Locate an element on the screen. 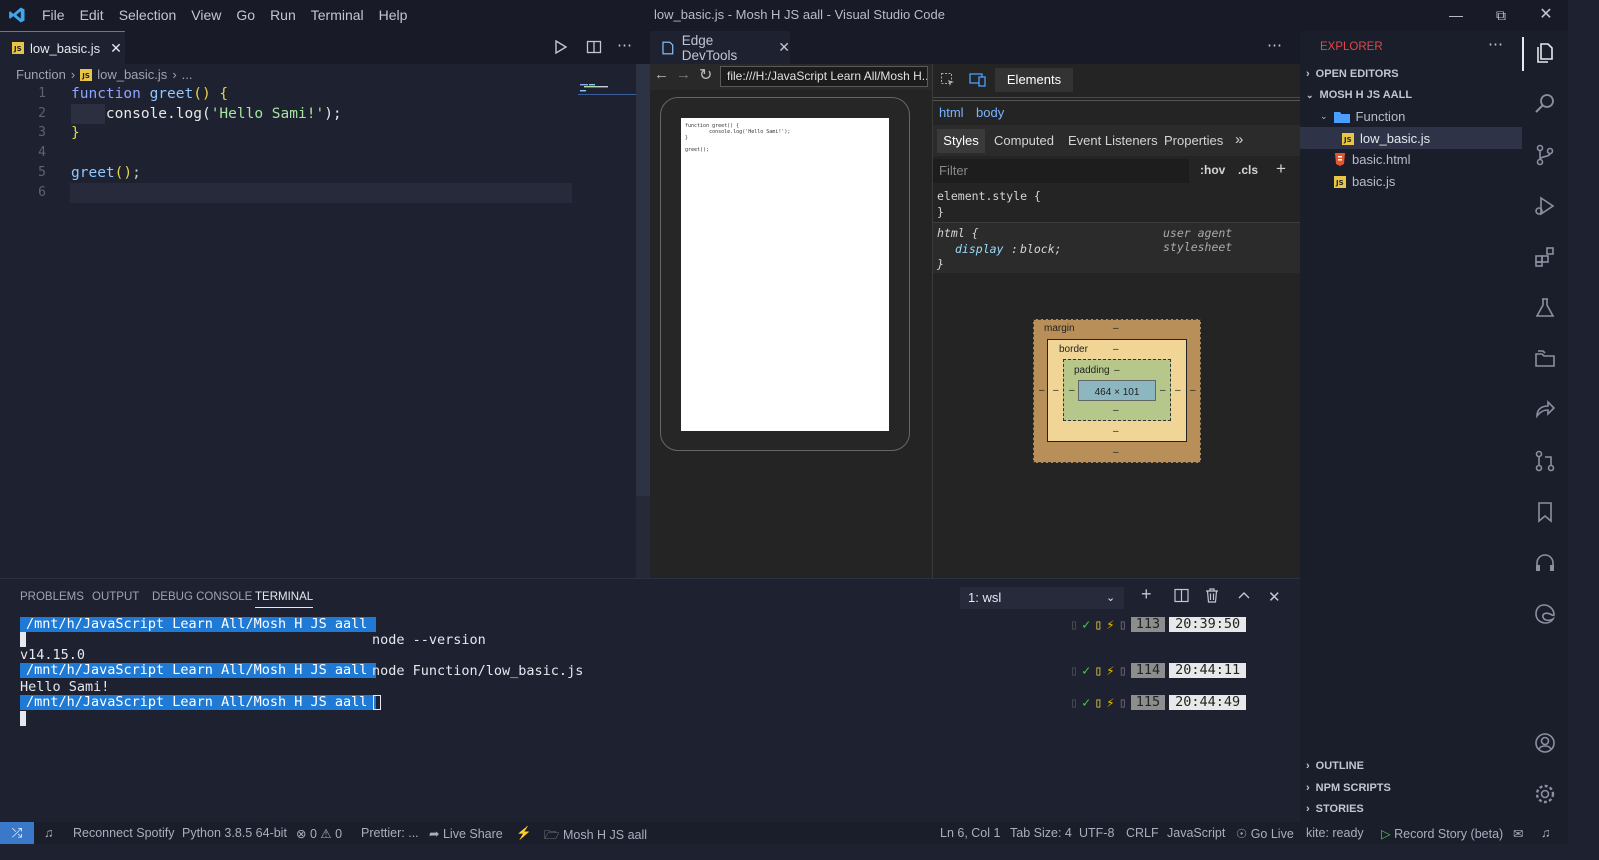  split-editor-icon is located at coordinates (594, 47).